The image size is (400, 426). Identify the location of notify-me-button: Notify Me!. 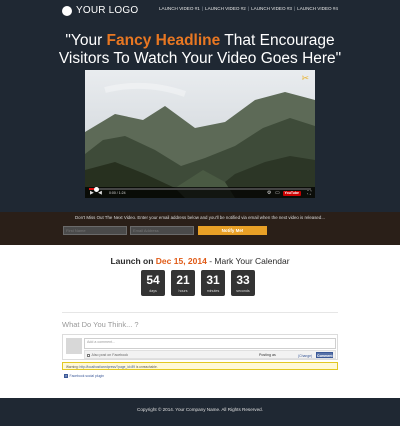
(232, 230).